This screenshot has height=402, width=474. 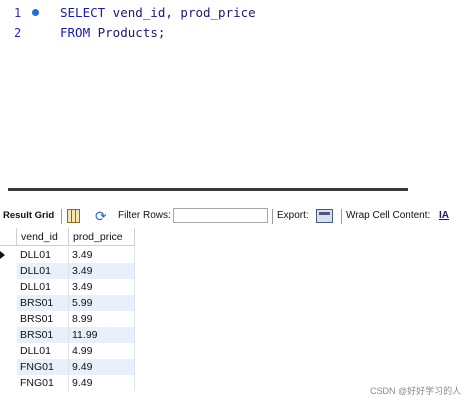 I want to click on execution-marker-icon, so click(x=35, y=12).